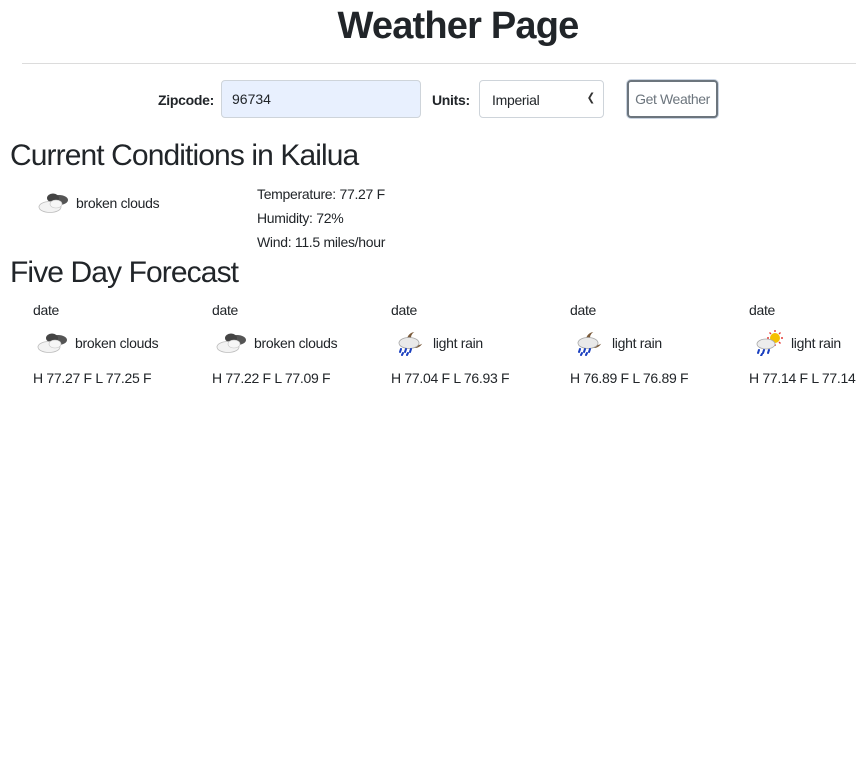 This screenshot has height=760, width=856. What do you see at coordinates (458, 26) in the screenshot?
I see `page-title: Weather Page` at bounding box center [458, 26].